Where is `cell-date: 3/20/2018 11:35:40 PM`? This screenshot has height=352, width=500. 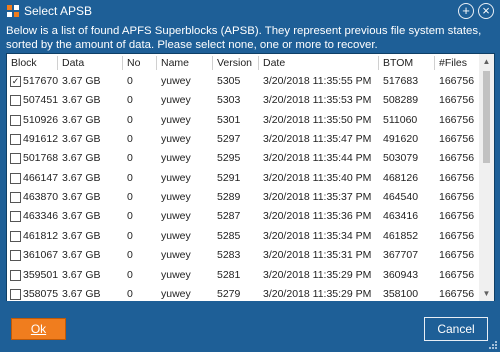
cell-date: 3/20/2018 11:35:40 PM is located at coordinates (317, 177).